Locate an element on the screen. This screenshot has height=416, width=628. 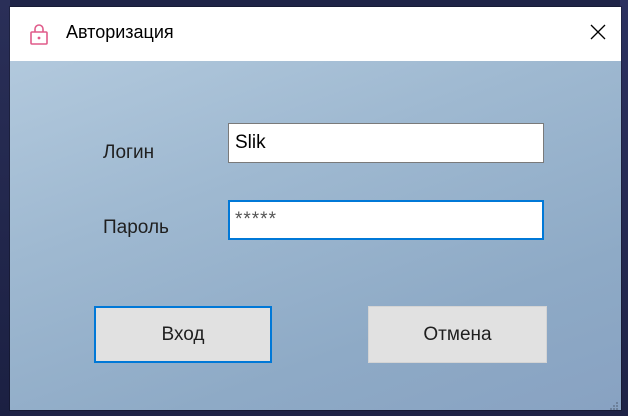
title-bar: Авторизация is located at coordinates (315, 34).